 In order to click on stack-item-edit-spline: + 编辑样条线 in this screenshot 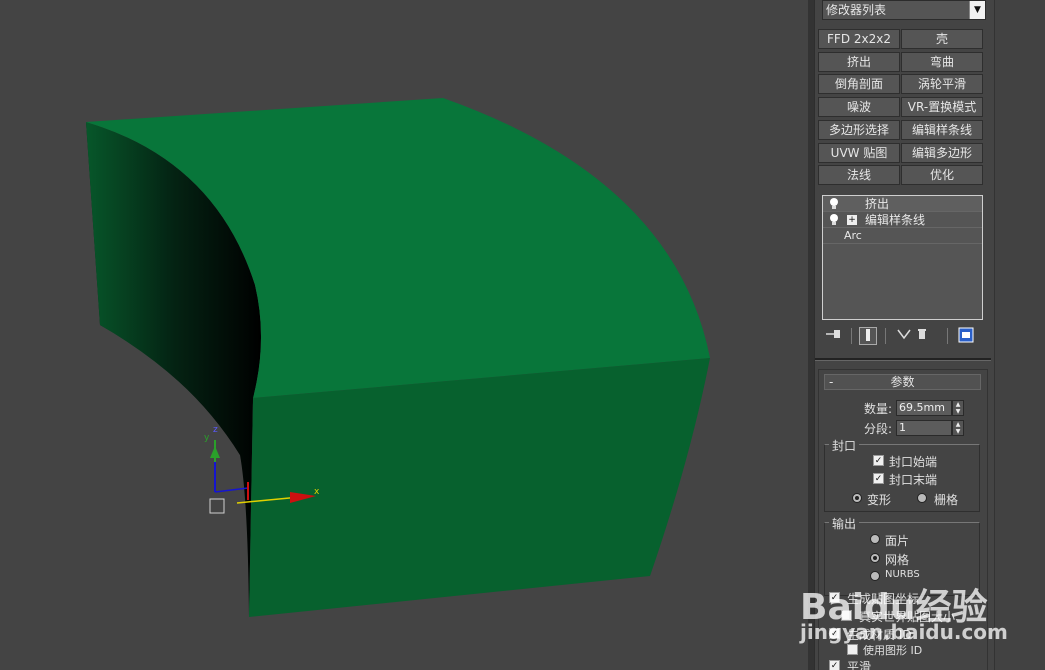, I will do `click(902, 220)`.